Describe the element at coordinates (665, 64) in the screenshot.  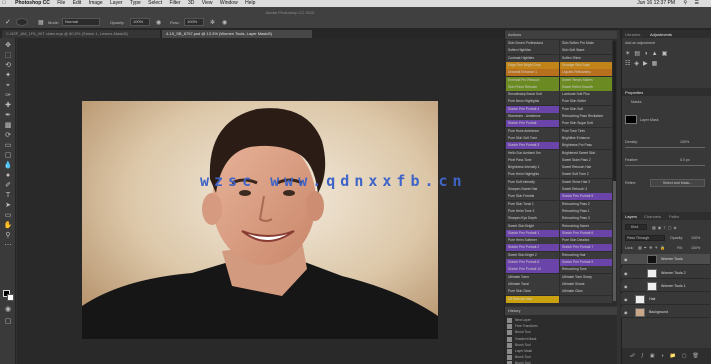
I see `adjustment-icons: ☀▤◑▲▣ ☷◈▶▦` at that location.